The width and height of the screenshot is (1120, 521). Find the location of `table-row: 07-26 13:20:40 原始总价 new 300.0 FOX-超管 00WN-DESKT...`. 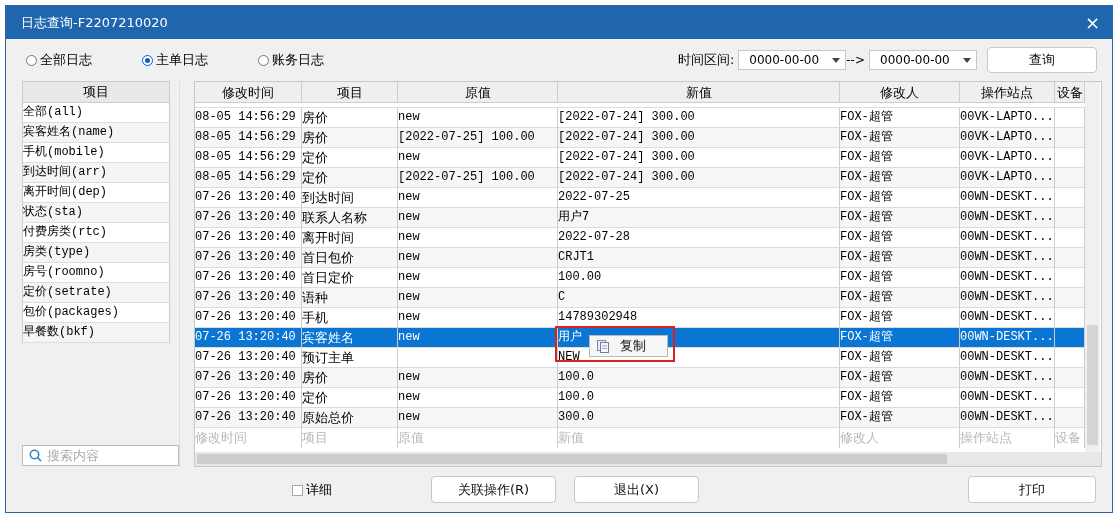

table-row: 07-26 13:20:40 原始总价 new 300.0 FOX-超管 00WN-DESKT... is located at coordinates (640, 418).